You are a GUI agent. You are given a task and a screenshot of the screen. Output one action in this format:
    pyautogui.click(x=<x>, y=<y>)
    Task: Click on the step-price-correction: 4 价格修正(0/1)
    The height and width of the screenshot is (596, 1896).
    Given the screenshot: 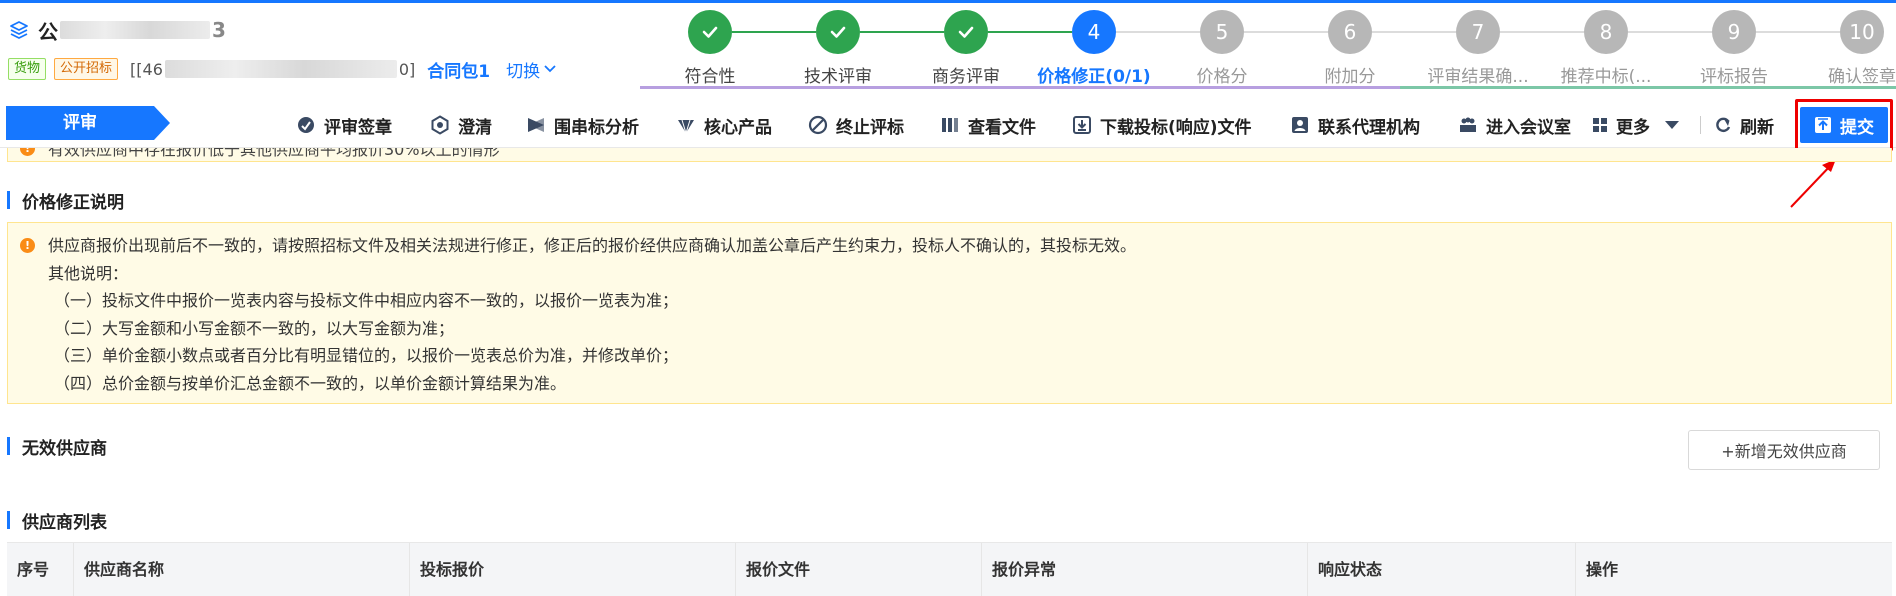 What is the action you would take?
    pyautogui.click(x=1094, y=48)
    